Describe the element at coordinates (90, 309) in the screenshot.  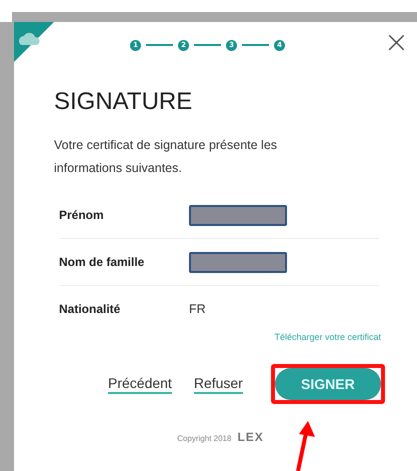
I see `field-label: Nationalité` at that location.